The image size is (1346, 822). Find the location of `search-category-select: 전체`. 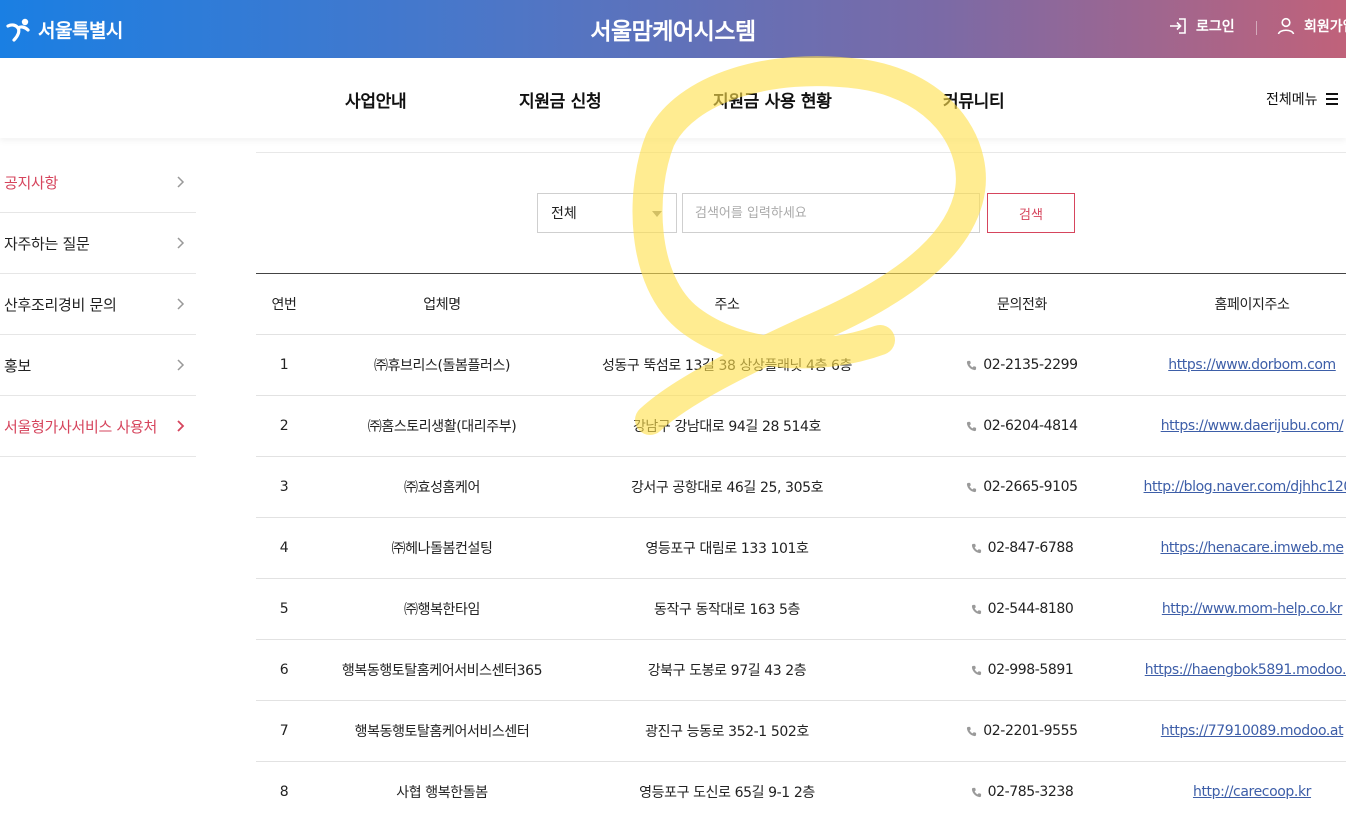

search-category-select: 전체 is located at coordinates (607, 213).